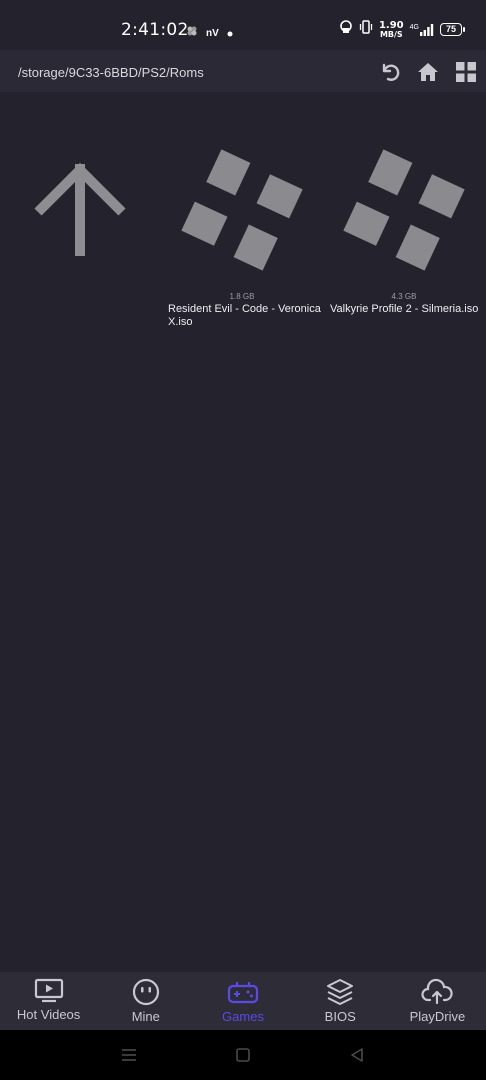  I want to click on nav-bios: BIOS, so click(340, 1001).